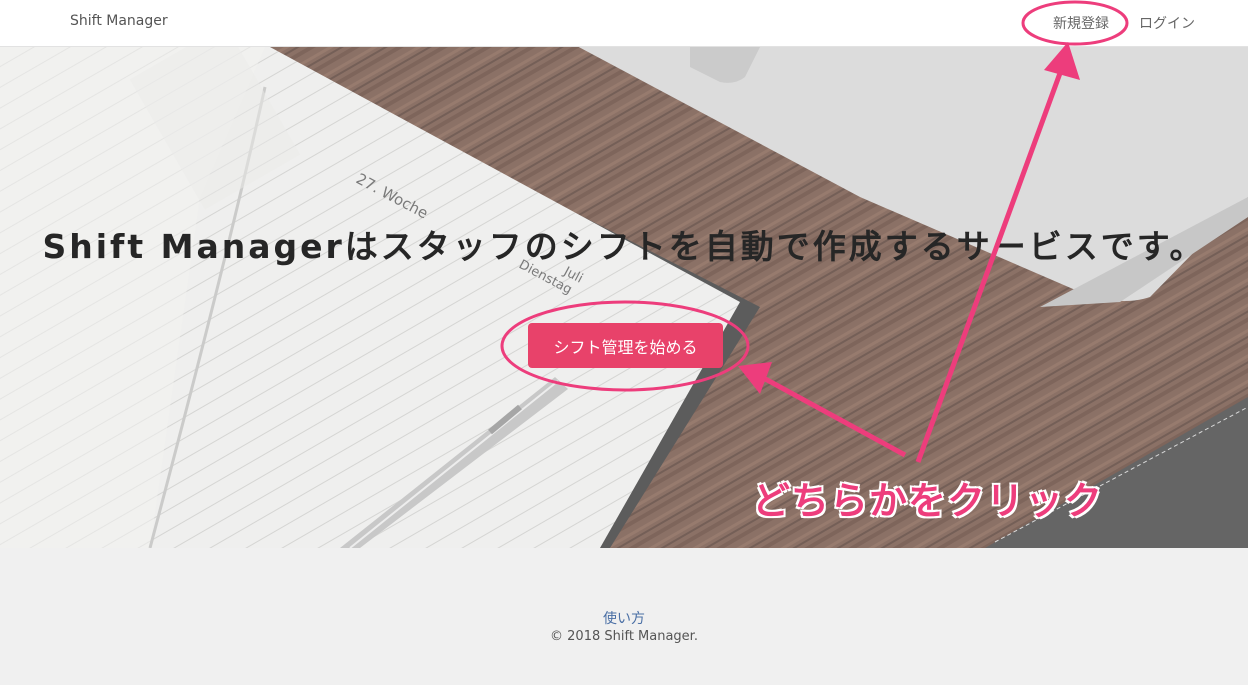  Describe the element at coordinates (1081, 23) in the screenshot. I see `signup-link: 新規登録` at that location.